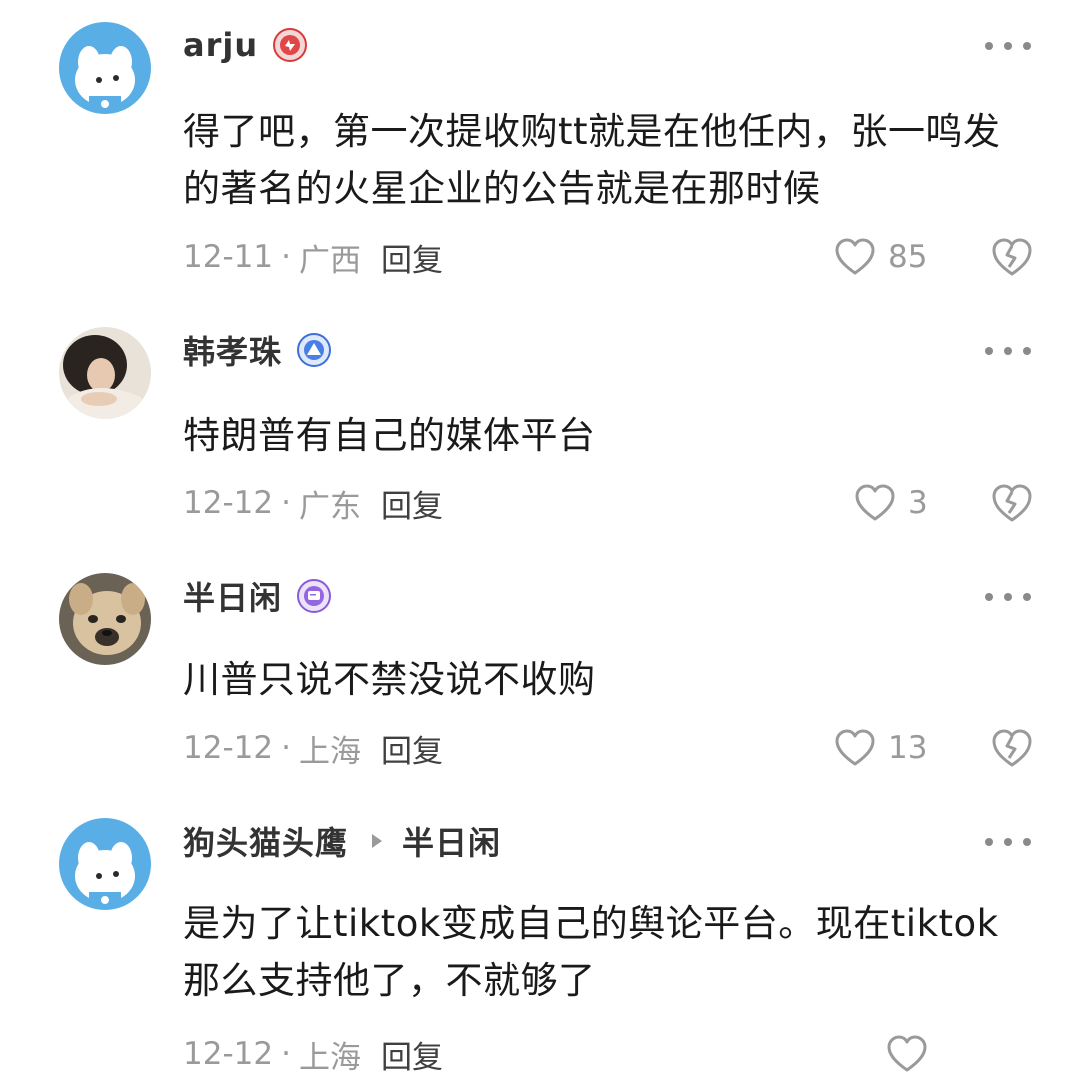  Describe the element at coordinates (329, 260) in the screenshot. I see `comment-location: 广西` at that location.